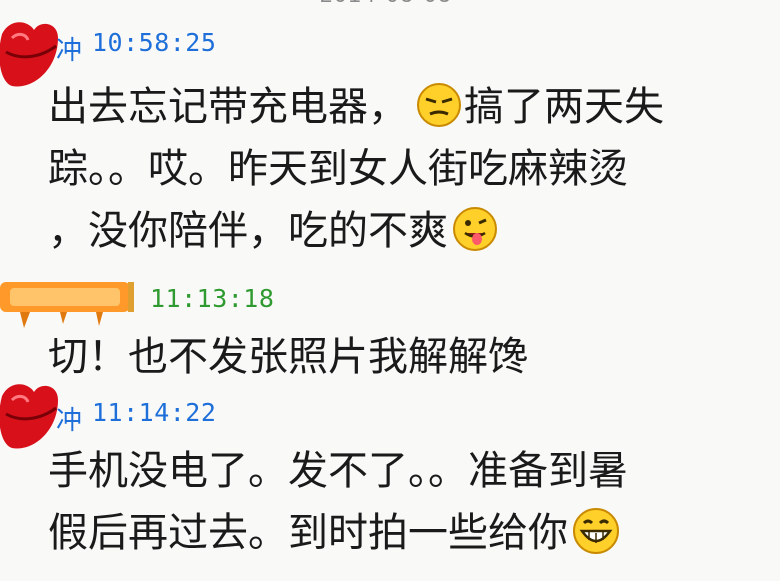 The width and height of the screenshot is (780, 581). I want to click on text-line: 切！也不发张照片我解解馋, so click(288, 357).